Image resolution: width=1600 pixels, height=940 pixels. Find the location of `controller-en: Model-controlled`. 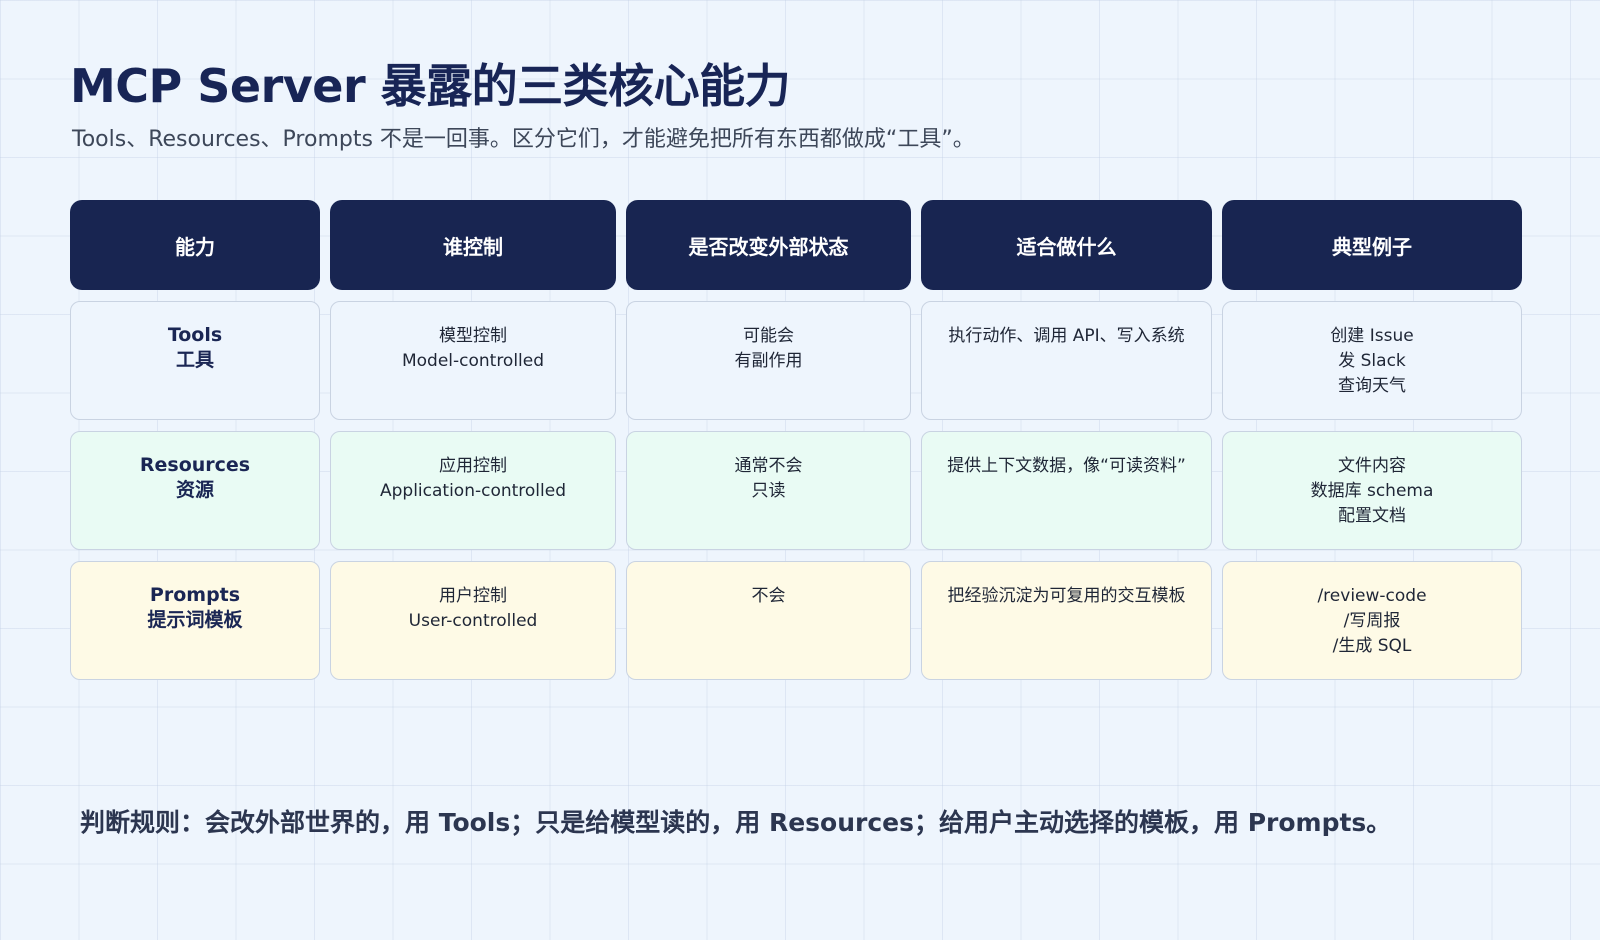

controller-en: Model-controlled is located at coordinates (473, 361).